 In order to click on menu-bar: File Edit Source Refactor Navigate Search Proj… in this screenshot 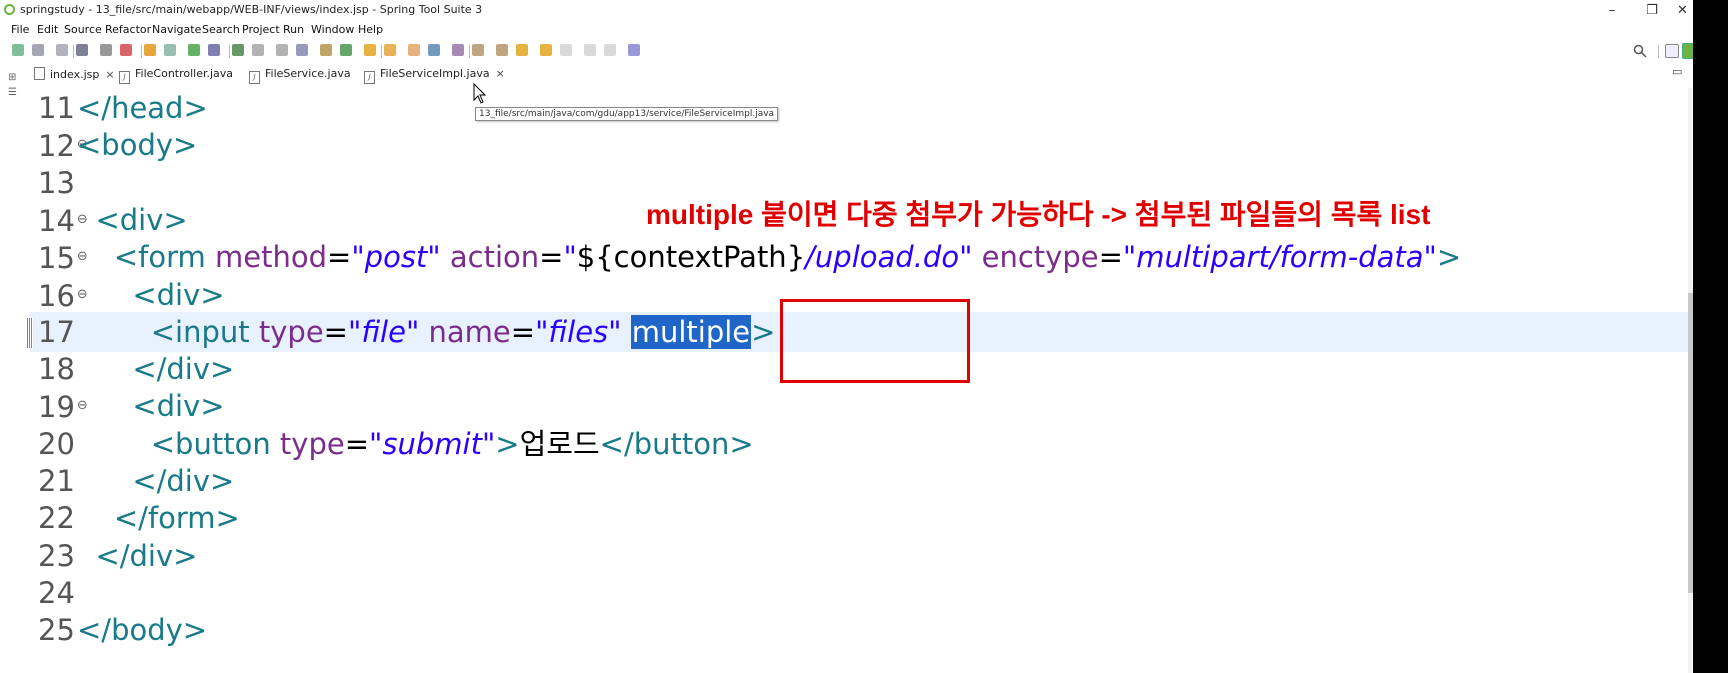, I will do `click(846, 30)`.